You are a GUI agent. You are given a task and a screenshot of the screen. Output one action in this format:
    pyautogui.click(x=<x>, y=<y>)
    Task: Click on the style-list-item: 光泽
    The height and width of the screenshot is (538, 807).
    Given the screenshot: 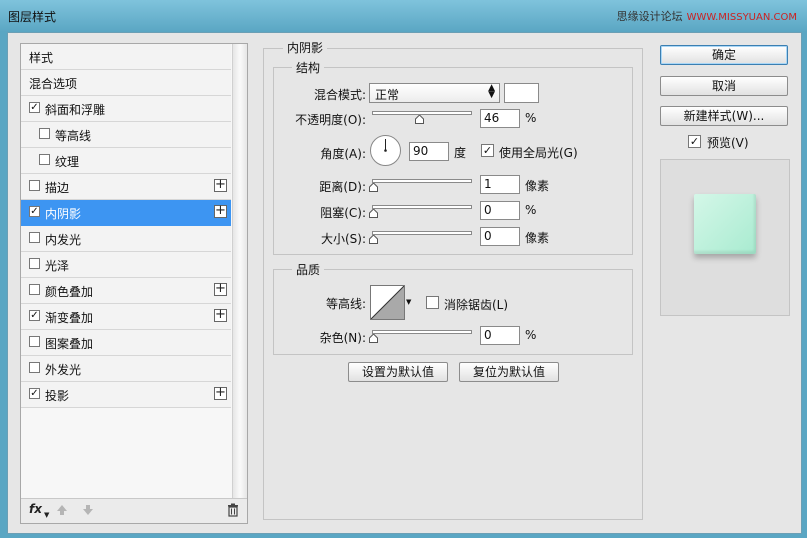 What is the action you would take?
    pyautogui.click(x=126, y=265)
    